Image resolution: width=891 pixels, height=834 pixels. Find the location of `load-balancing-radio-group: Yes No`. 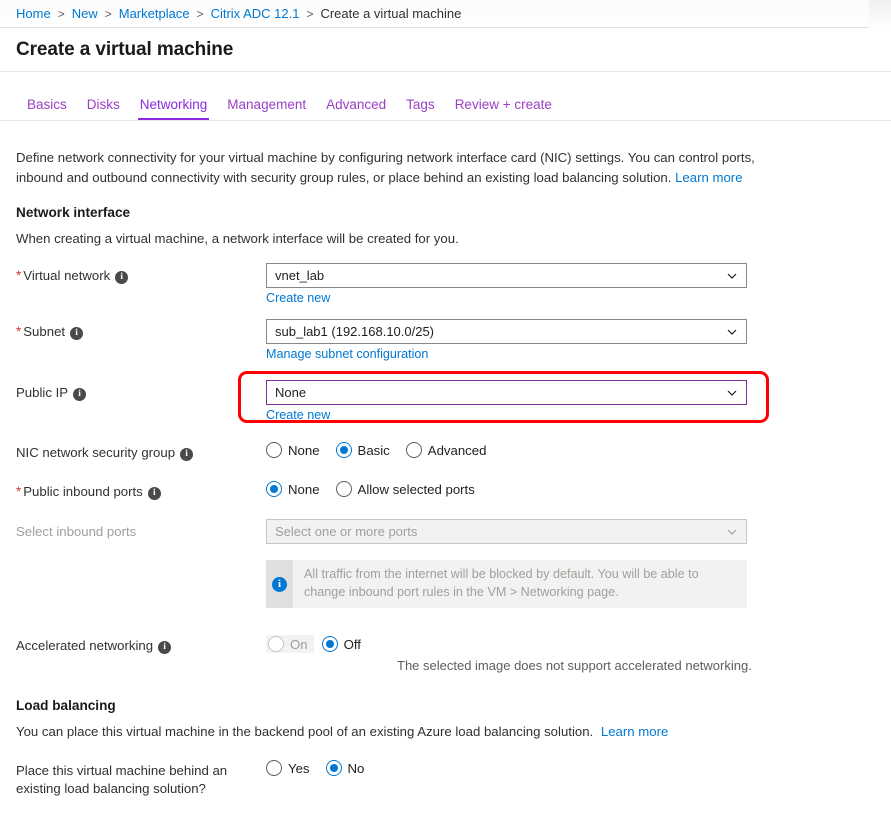

load-balancing-radio-group: Yes No is located at coordinates (570, 767).